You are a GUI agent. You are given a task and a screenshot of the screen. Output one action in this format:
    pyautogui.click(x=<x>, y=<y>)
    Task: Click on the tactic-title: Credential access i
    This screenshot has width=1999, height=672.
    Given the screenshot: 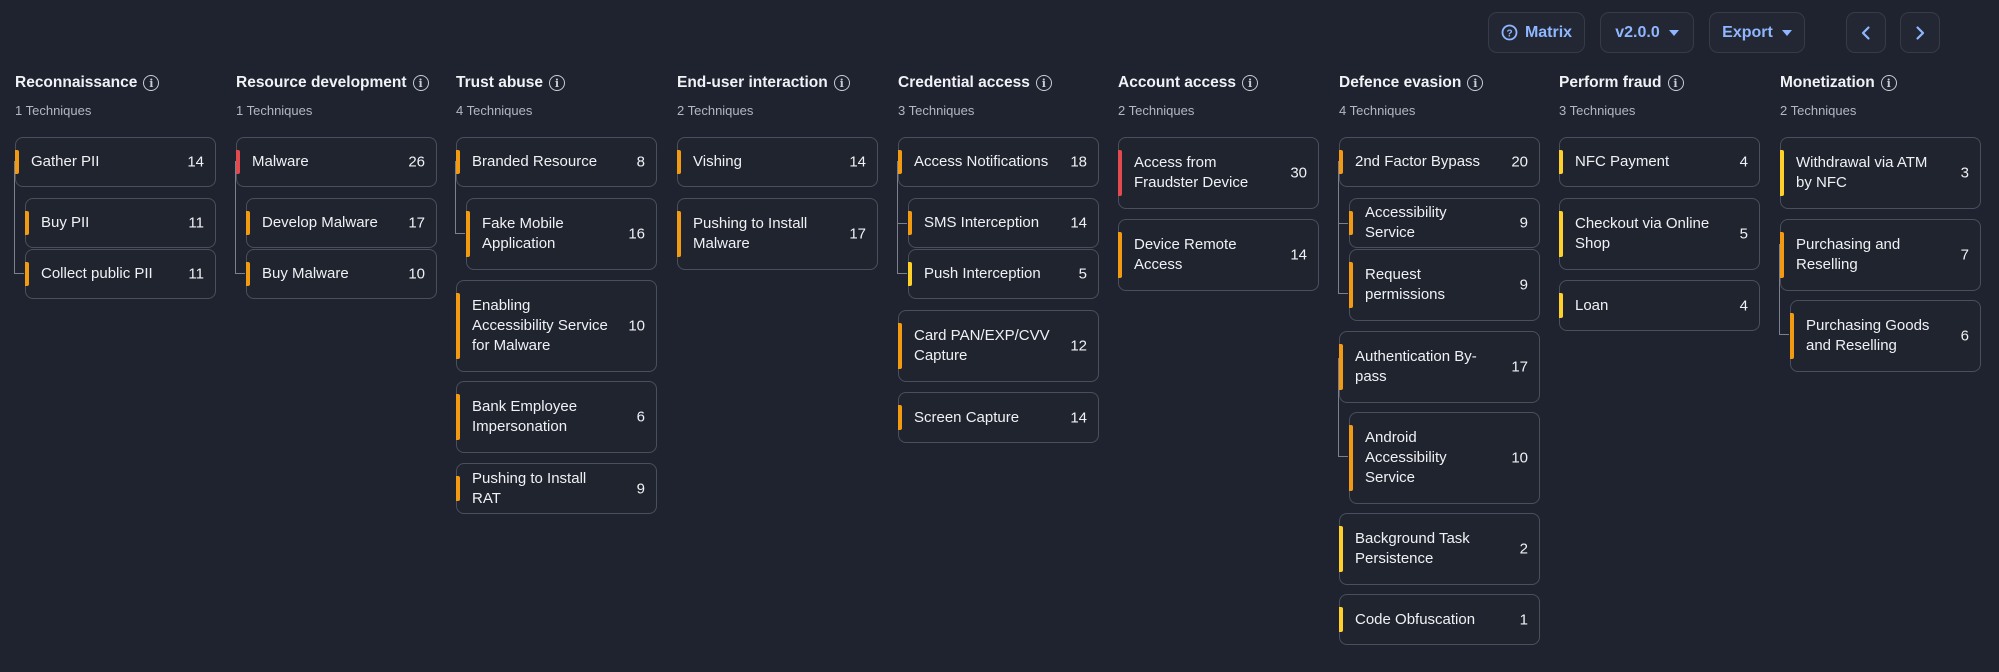 What is the action you would take?
    pyautogui.click(x=975, y=83)
    